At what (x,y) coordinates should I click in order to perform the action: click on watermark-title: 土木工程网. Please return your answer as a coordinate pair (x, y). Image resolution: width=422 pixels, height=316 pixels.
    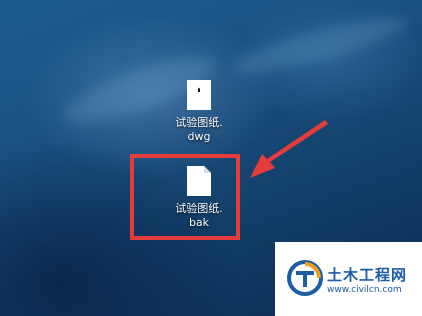
    Looking at the image, I should click on (367, 275).